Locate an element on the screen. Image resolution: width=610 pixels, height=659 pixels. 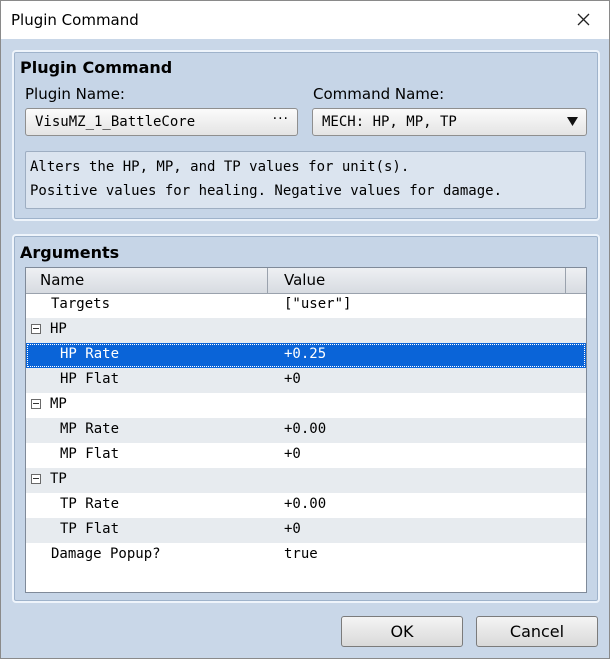
command-name-value: MECH: HP, MP, TP is located at coordinates (389, 122).